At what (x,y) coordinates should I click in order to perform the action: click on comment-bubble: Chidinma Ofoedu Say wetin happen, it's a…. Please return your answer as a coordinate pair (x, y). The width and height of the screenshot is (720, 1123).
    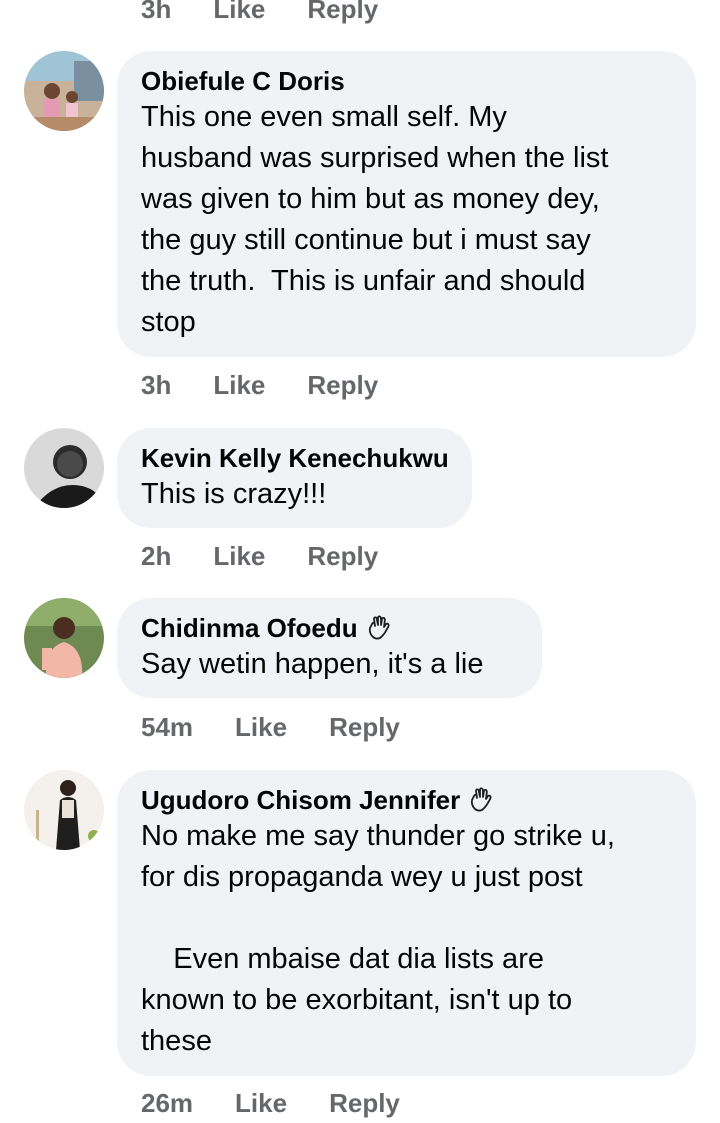
    Looking at the image, I should click on (329, 648).